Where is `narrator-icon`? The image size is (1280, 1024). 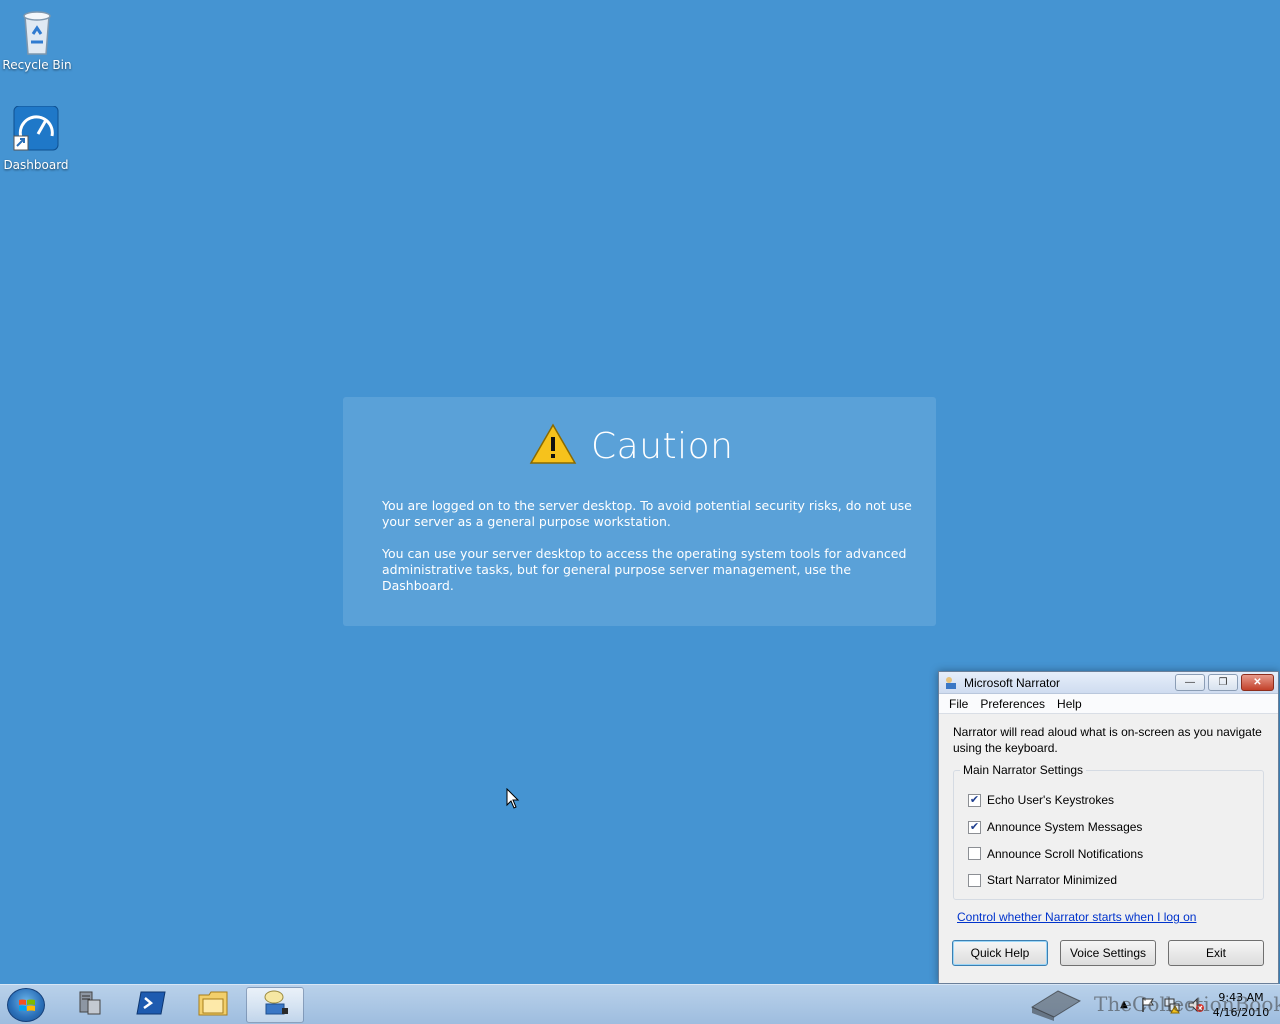
narrator-icon is located at coordinates (275, 1005).